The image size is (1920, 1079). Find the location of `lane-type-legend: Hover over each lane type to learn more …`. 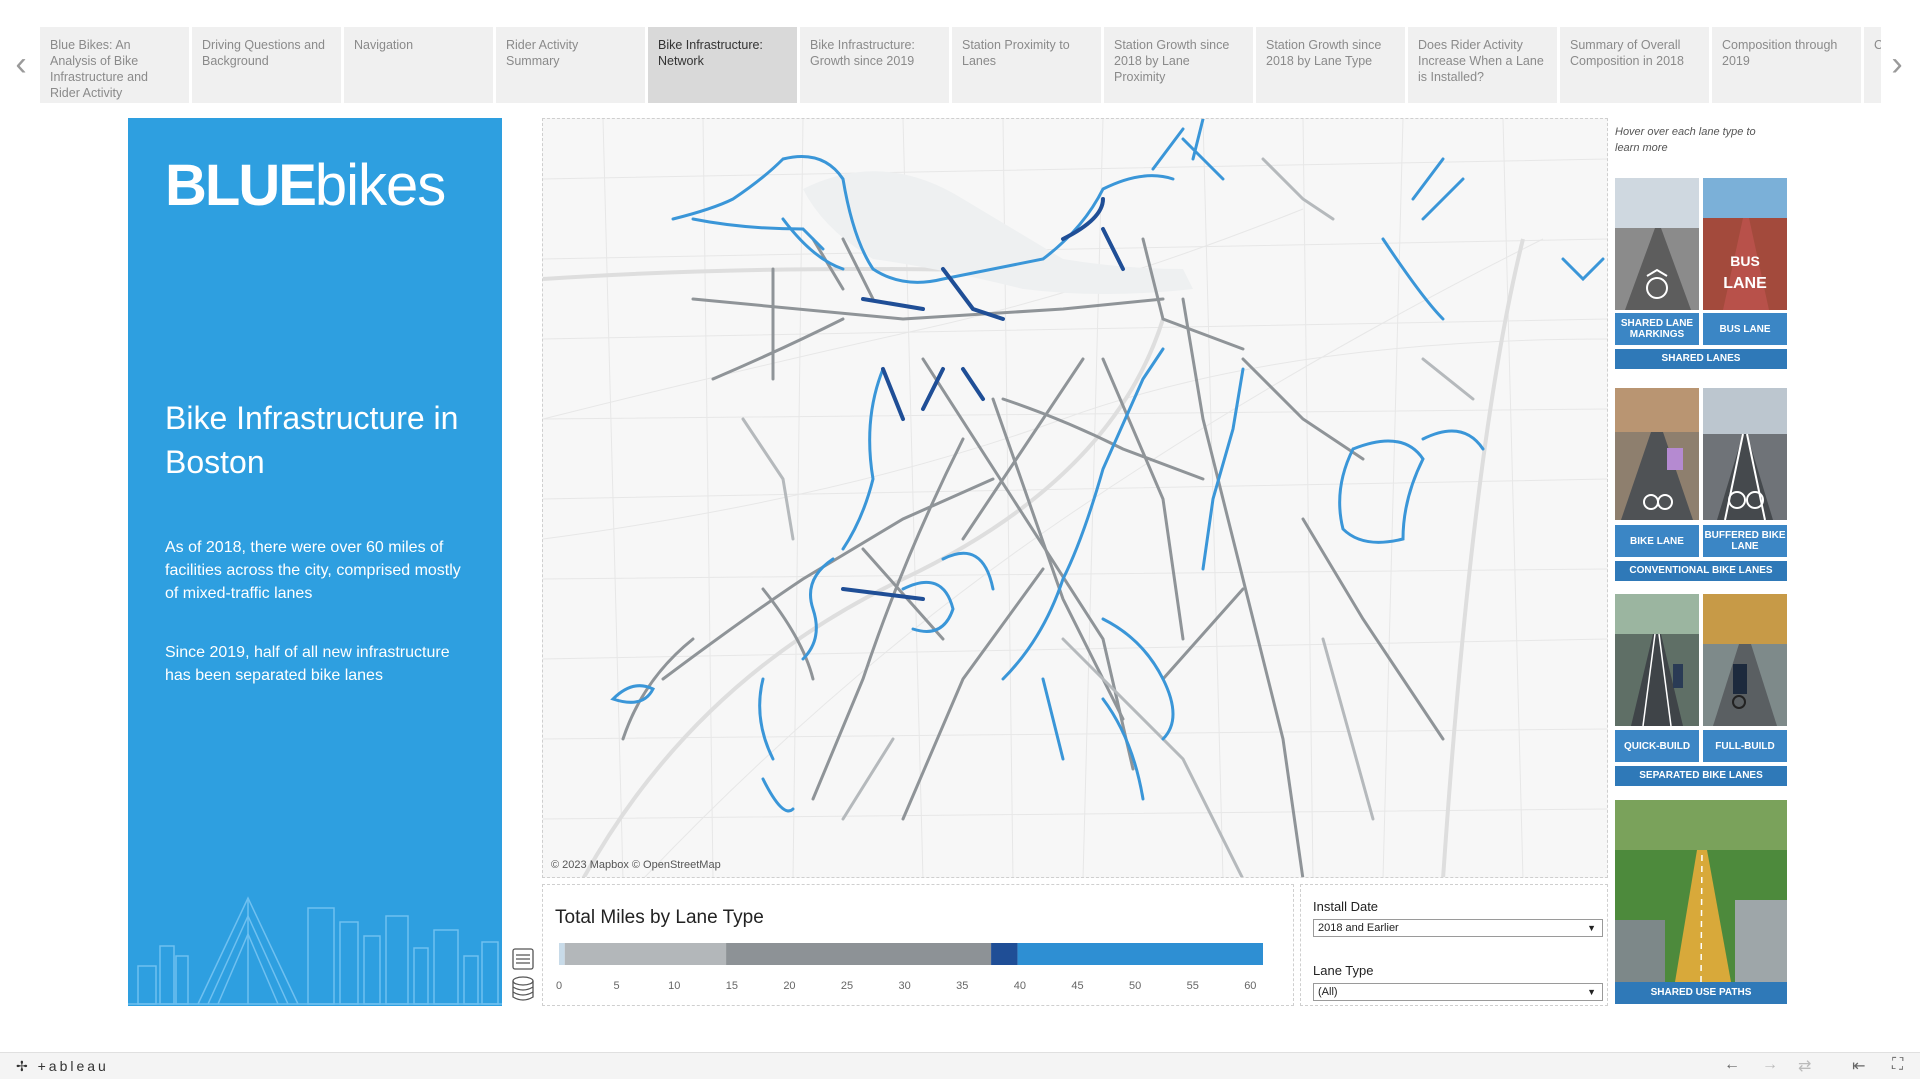

lane-type-legend: Hover over each lane type to learn more … is located at coordinates (1706, 562).